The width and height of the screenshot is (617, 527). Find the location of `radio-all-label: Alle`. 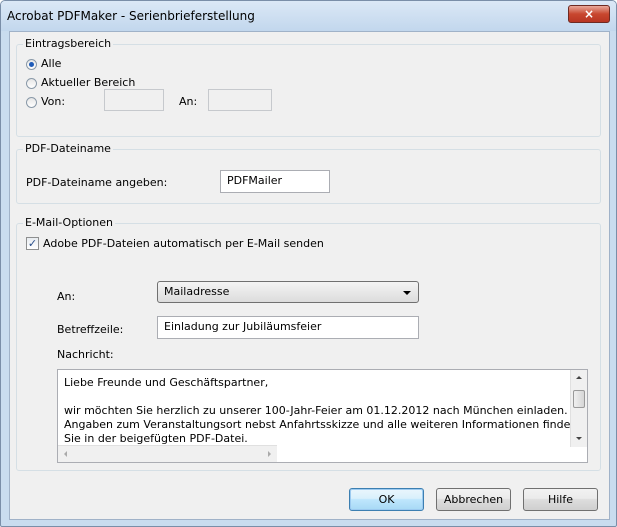

radio-all-label: Alle is located at coordinates (51, 63).